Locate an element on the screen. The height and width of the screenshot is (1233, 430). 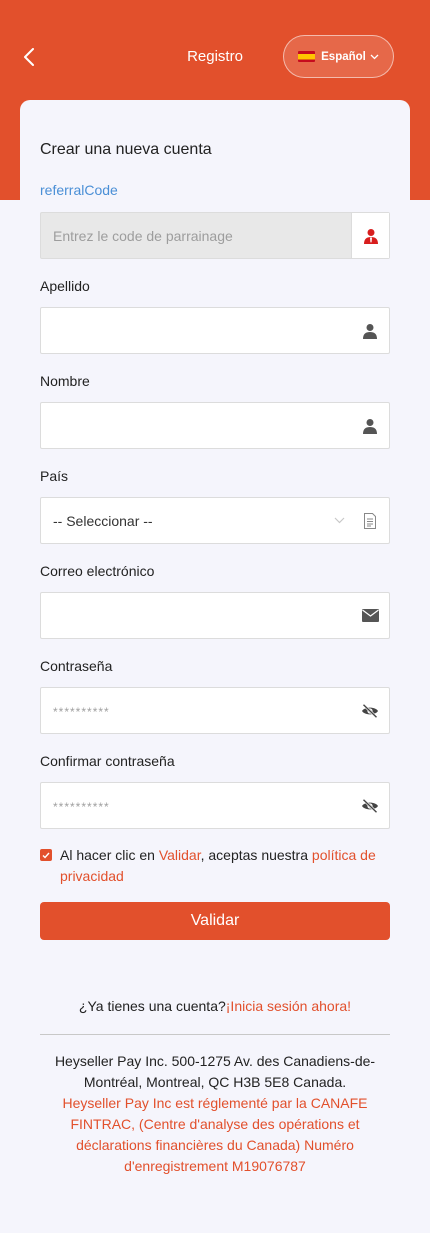
last-name-input is located at coordinates (196, 330).